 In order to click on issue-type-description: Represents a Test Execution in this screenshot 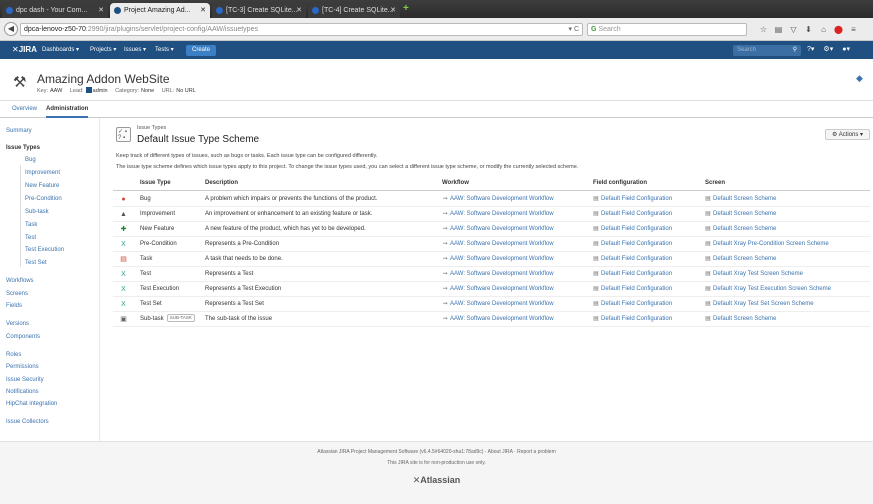, I will do `click(243, 289)`.